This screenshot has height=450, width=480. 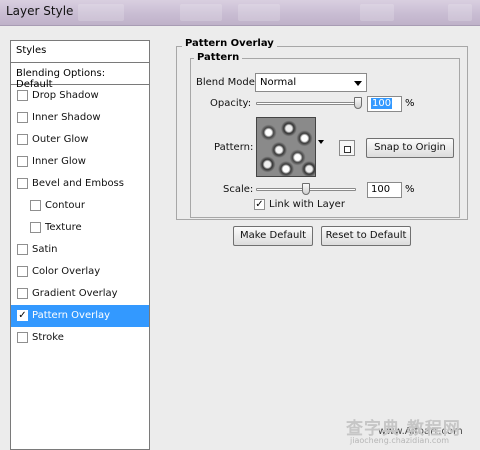 What do you see at coordinates (238, 189) in the screenshot?
I see `scale-label: Scale:` at bounding box center [238, 189].